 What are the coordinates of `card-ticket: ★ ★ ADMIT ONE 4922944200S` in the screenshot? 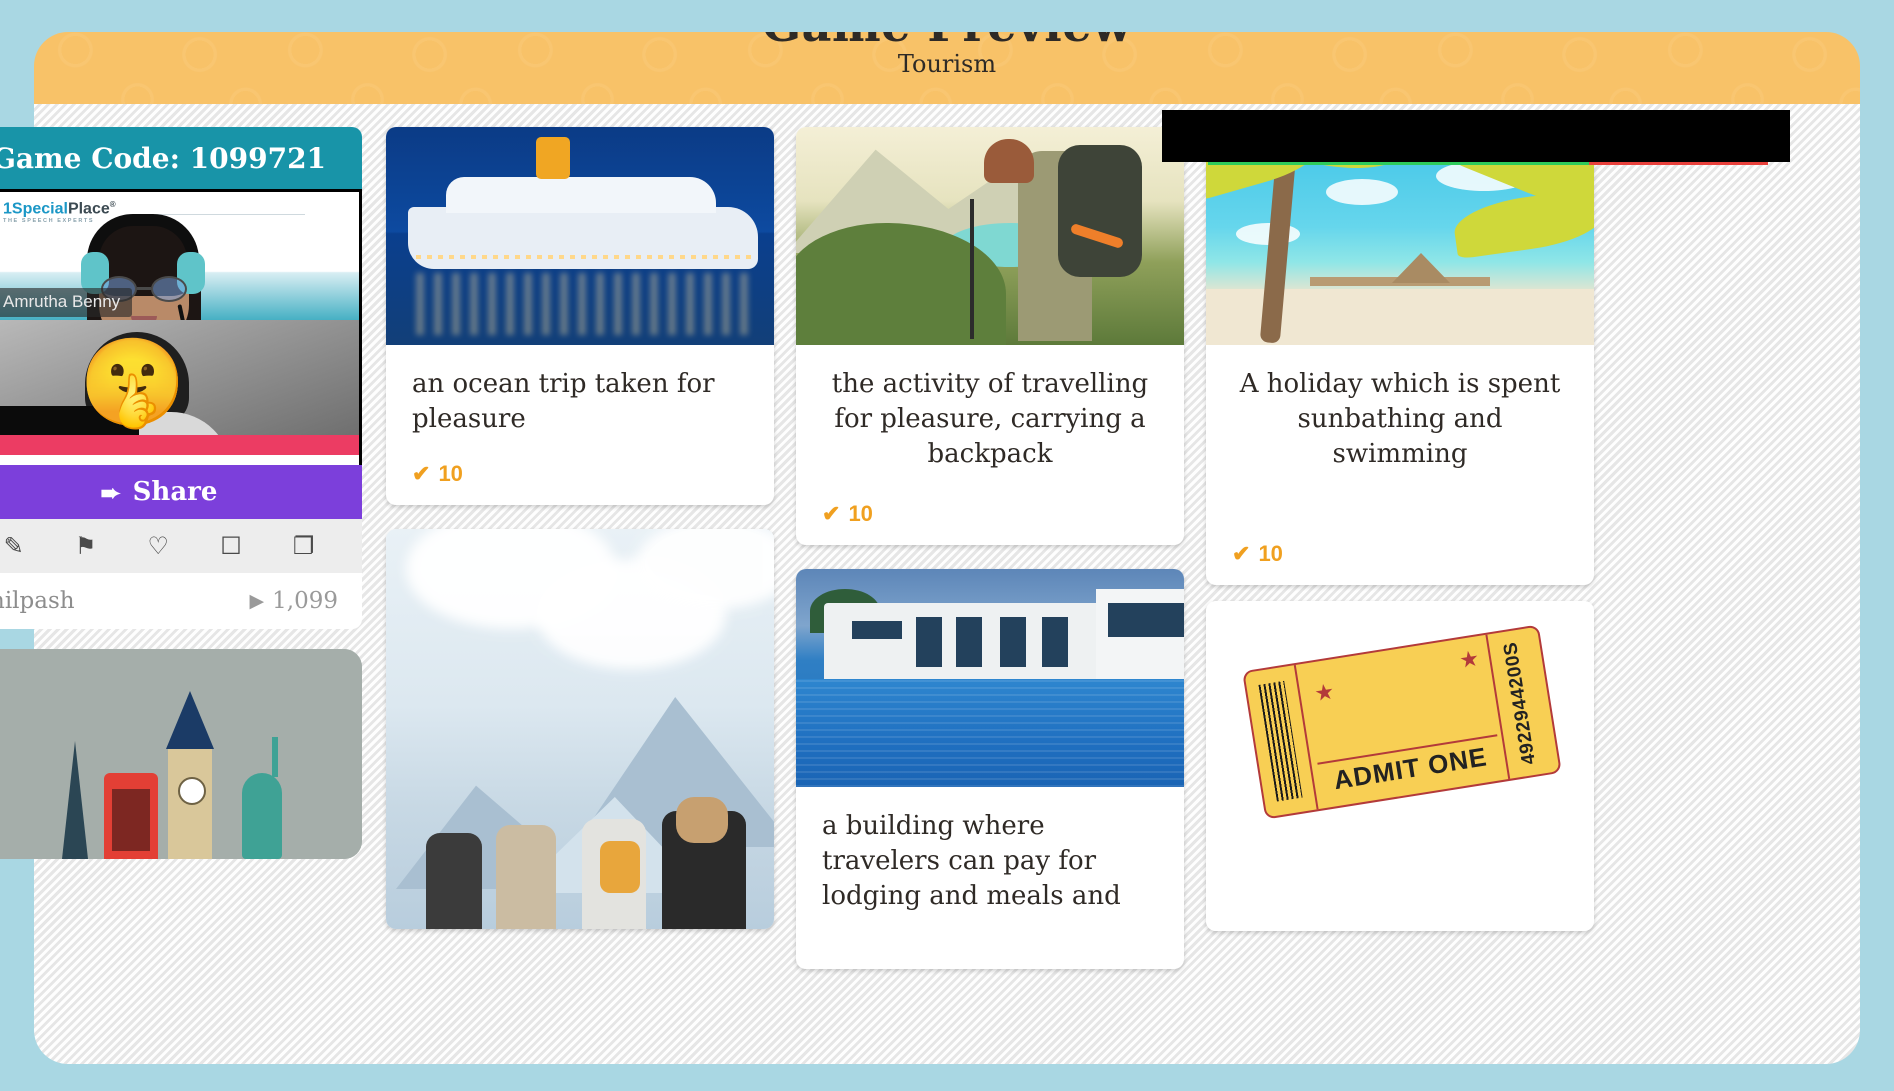 It's located at (1400, 766).